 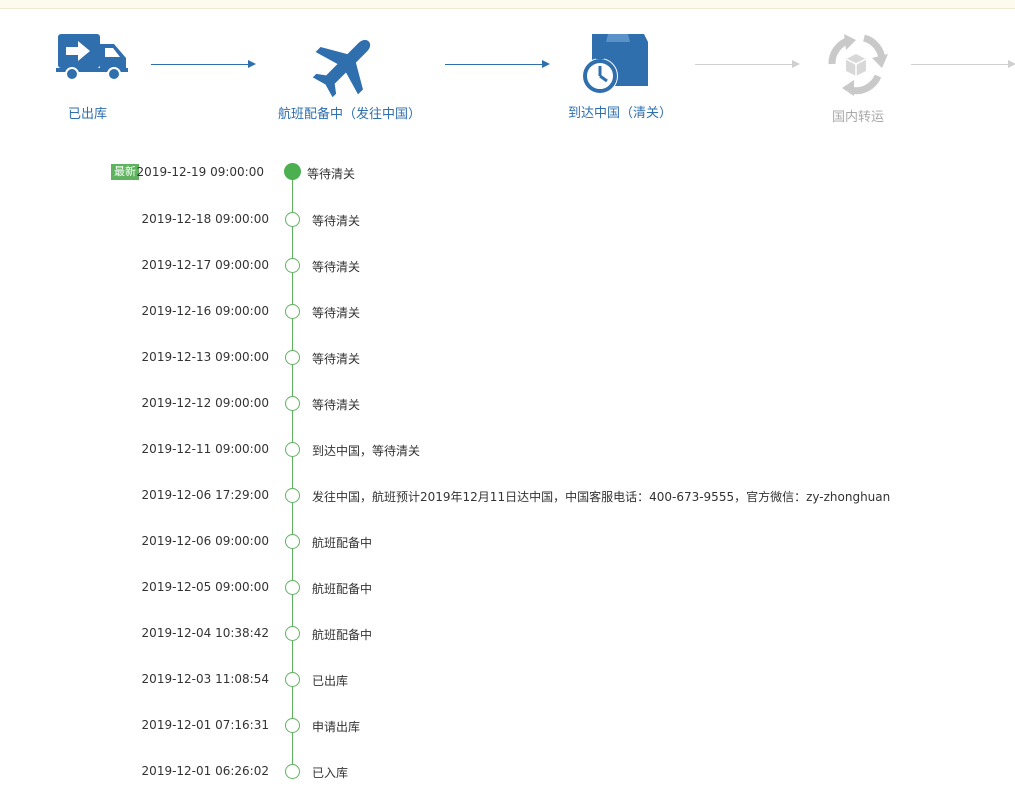 What do you see at coordinates (88, 114) in the screenshot?
I see `step-label-shipped: 已出库` at bounding box center [88, 114].